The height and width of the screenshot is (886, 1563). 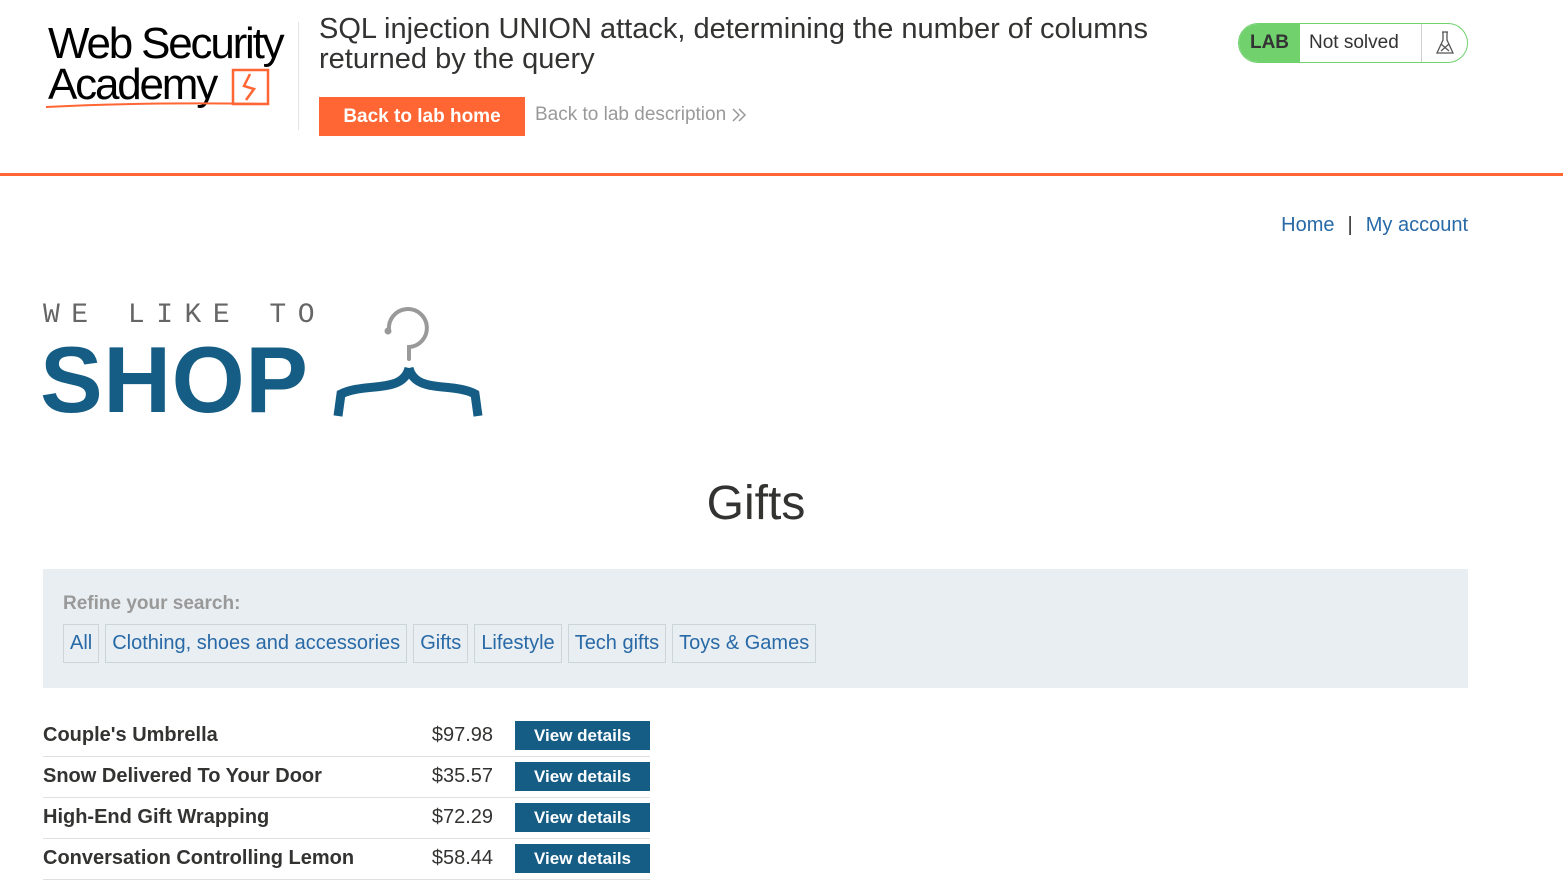 What do you see at coordinates (422, 116) in the screenshot?
I see `back-to-lab-home-button: Back to lab home` at bounding box center [422, 116].